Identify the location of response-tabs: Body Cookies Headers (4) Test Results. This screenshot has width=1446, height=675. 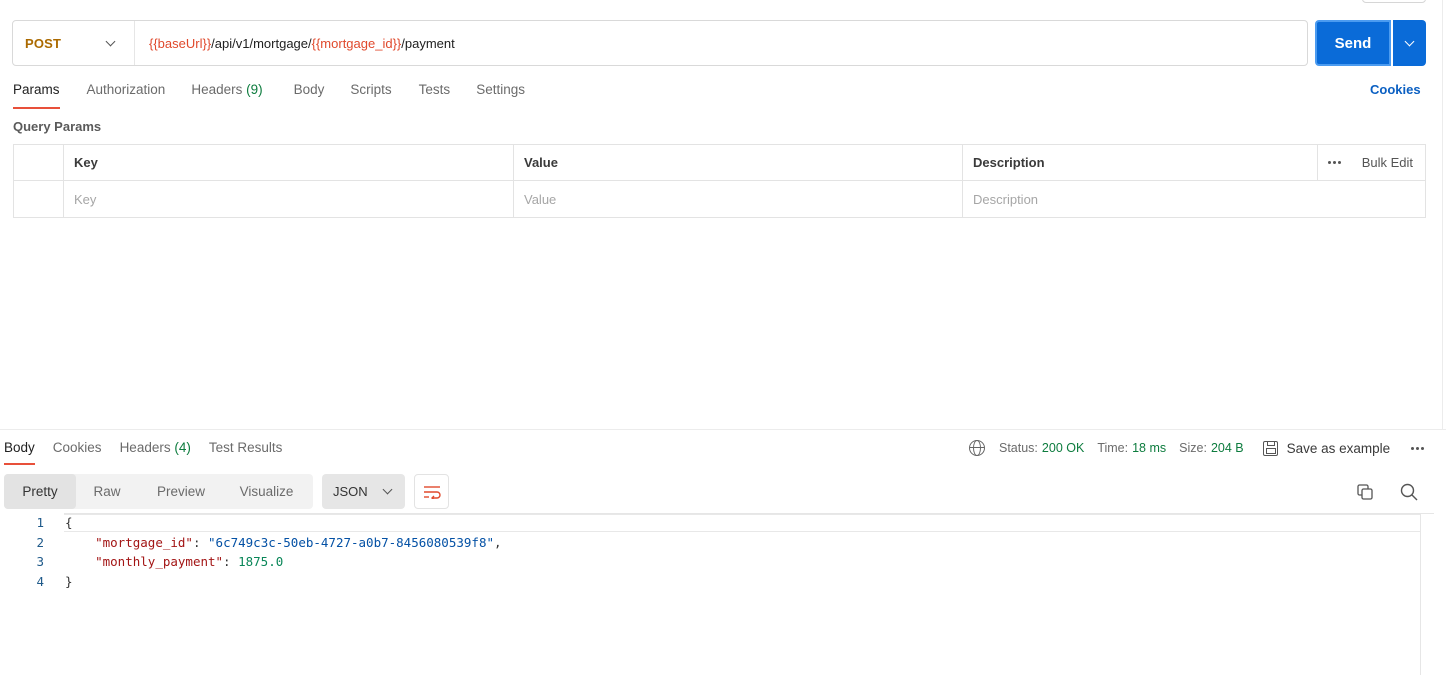
(143, 452).